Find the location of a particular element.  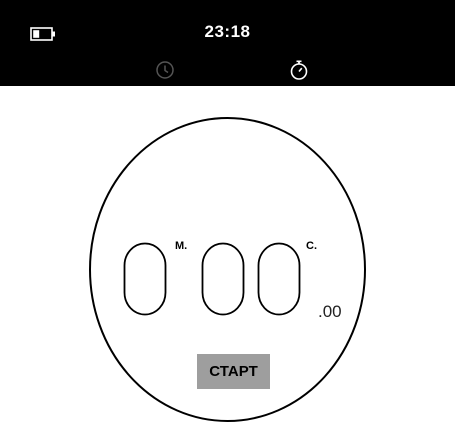

minutes-digit is located at coordinates (145, 279).